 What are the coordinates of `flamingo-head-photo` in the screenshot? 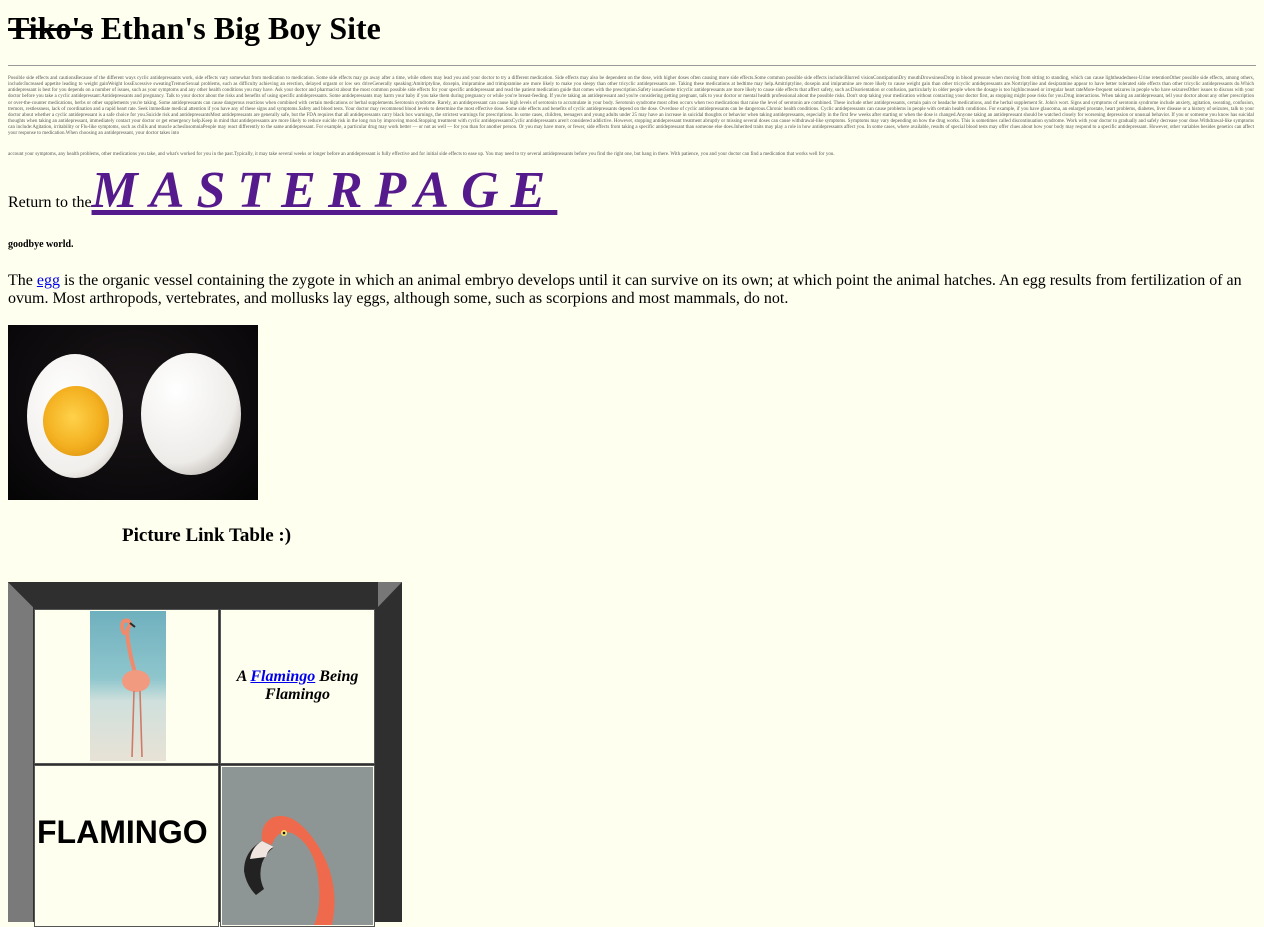 It's located at (297, 846).